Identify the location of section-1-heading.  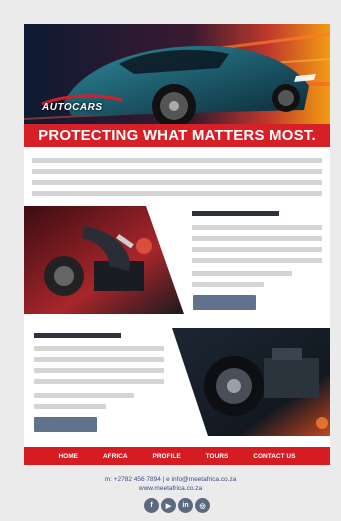
(235, 213).